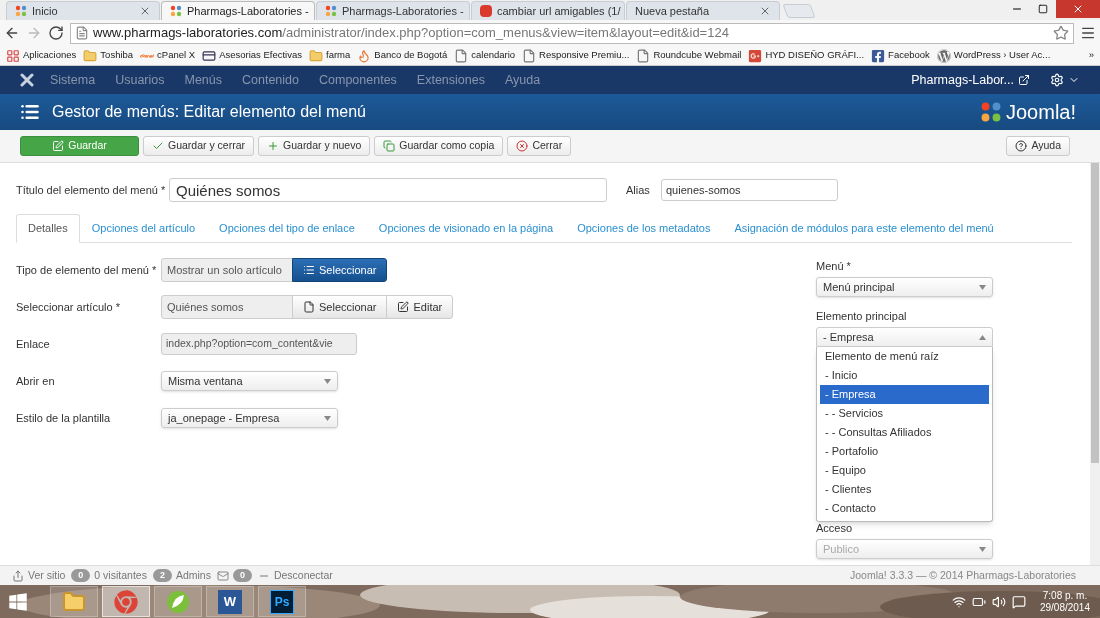  What do you see at coordinates (1095, 364) in the screenshot?
I see `scrollbar` at bounding box center [1095, 364].